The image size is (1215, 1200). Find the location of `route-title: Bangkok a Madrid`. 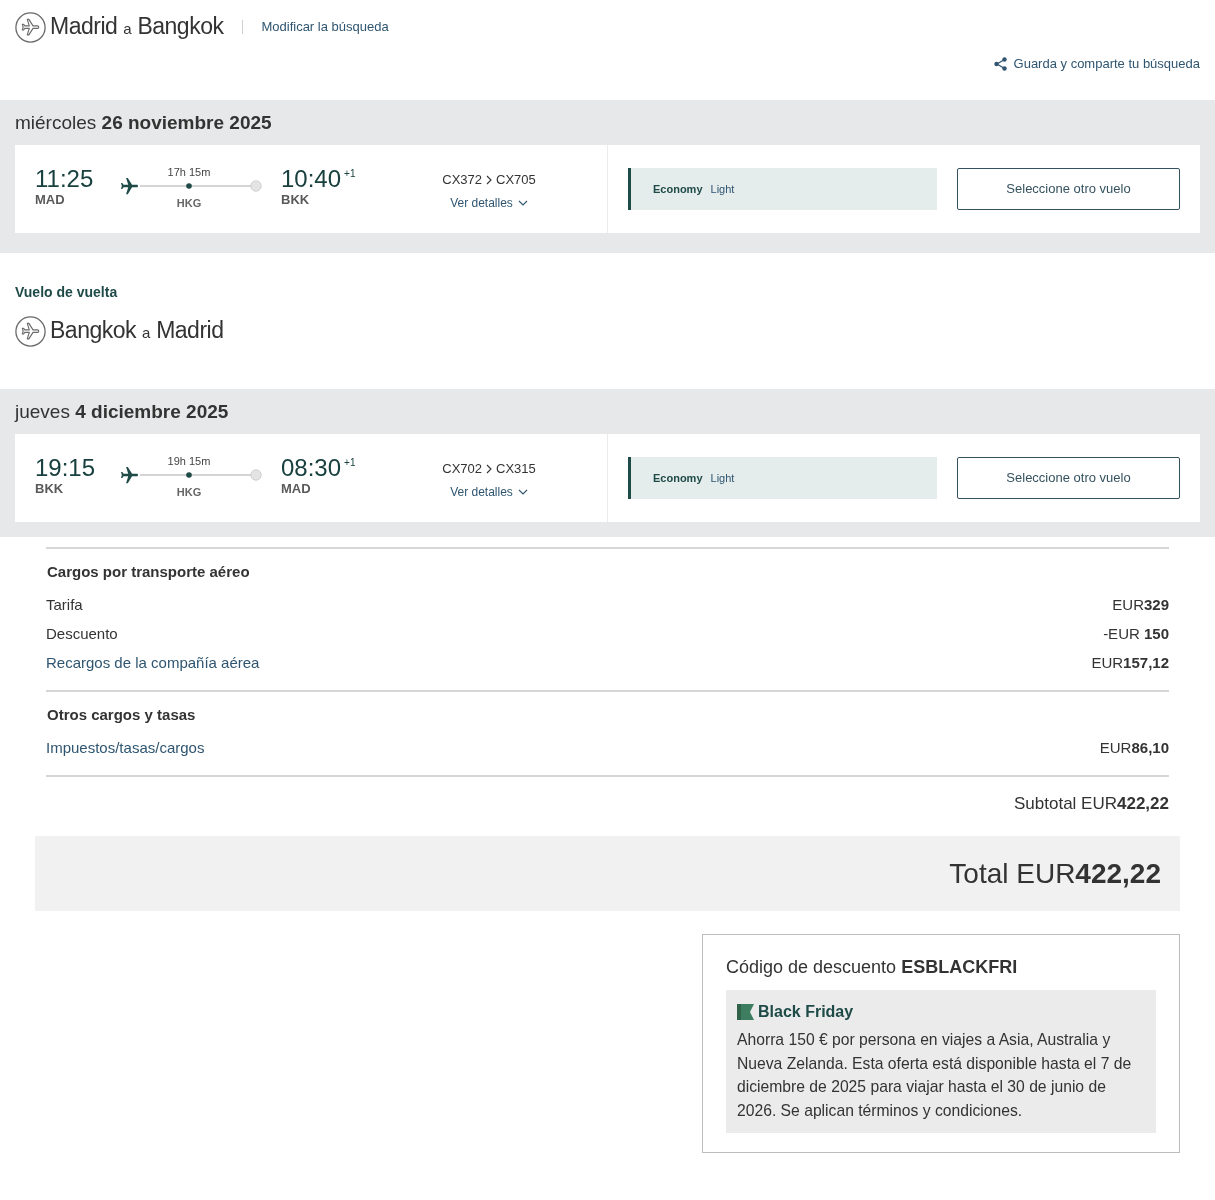

route-title: Bangkok a Madrid is located at coordinates (137, 330).